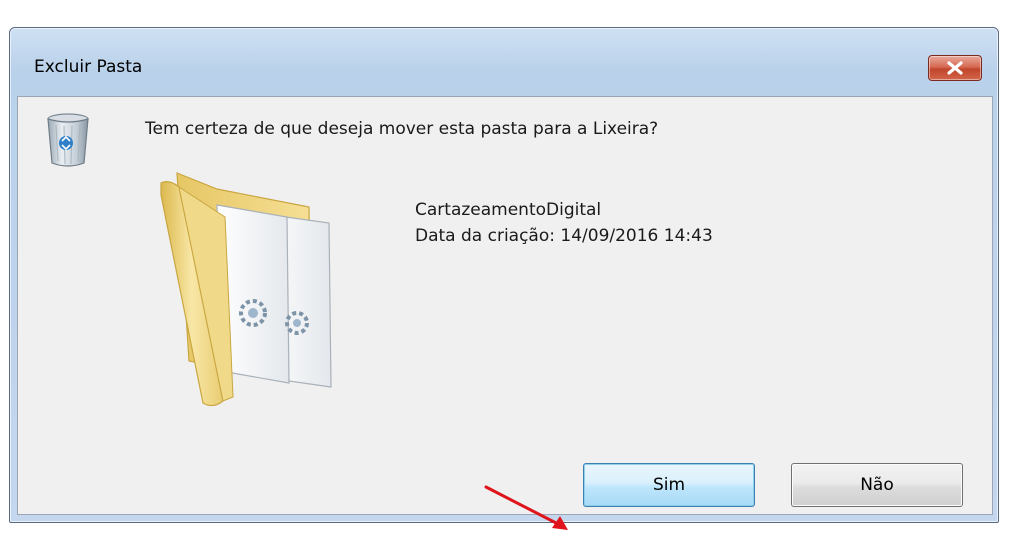  What do you see at coordinates (246, 289) in the screenshot?
I see `folder-icon` at bounding box center [246, 289].